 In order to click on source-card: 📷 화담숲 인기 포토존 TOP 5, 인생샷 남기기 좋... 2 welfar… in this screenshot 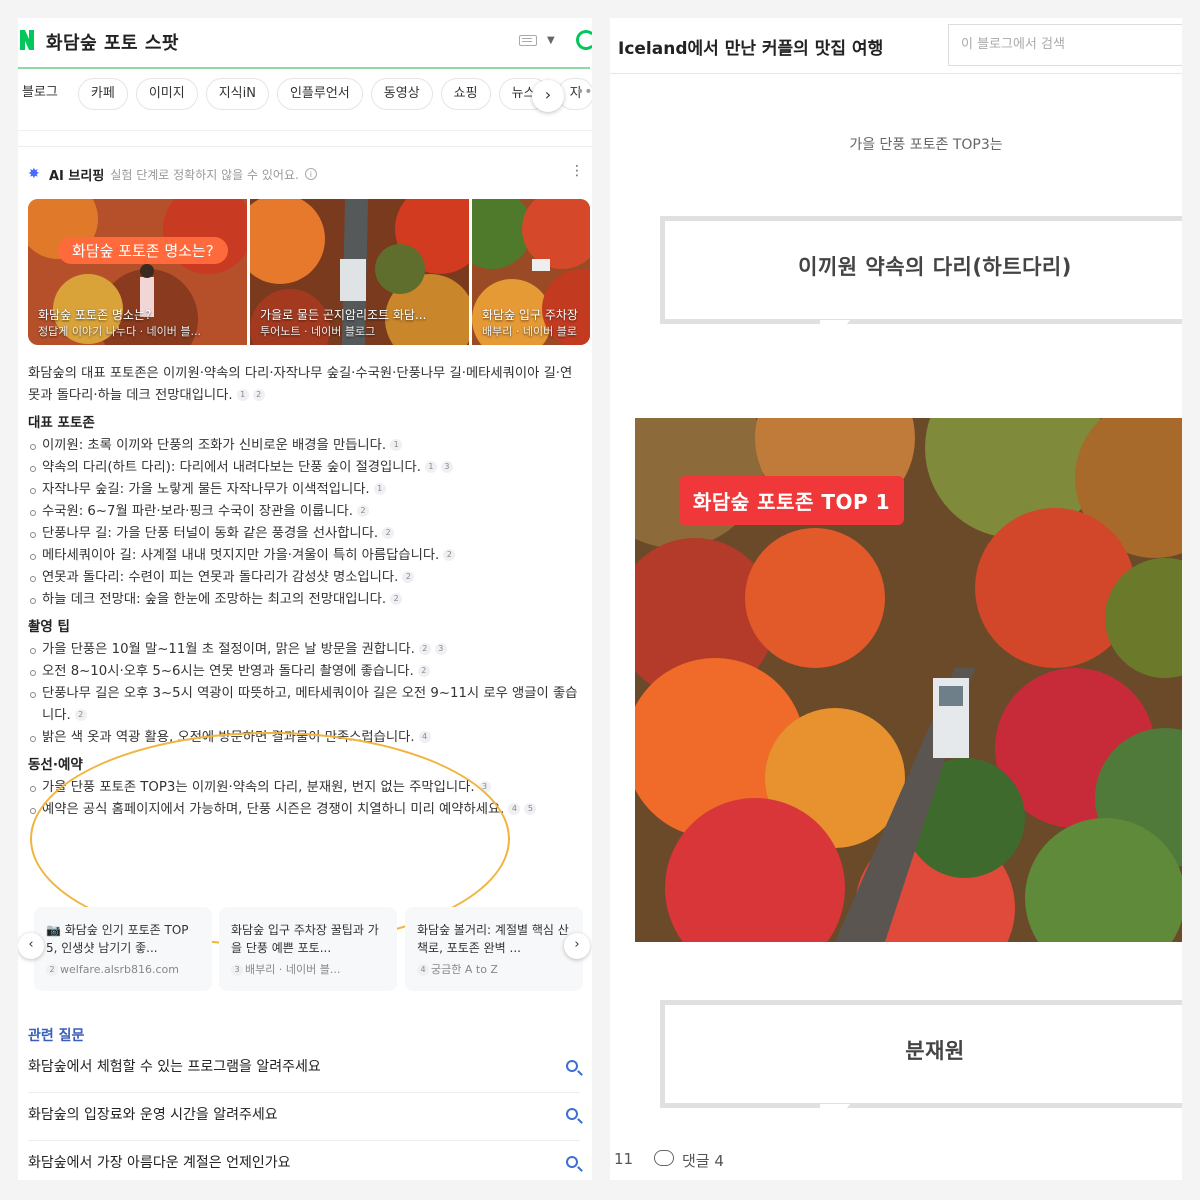, I will do `click(123, 949)`.